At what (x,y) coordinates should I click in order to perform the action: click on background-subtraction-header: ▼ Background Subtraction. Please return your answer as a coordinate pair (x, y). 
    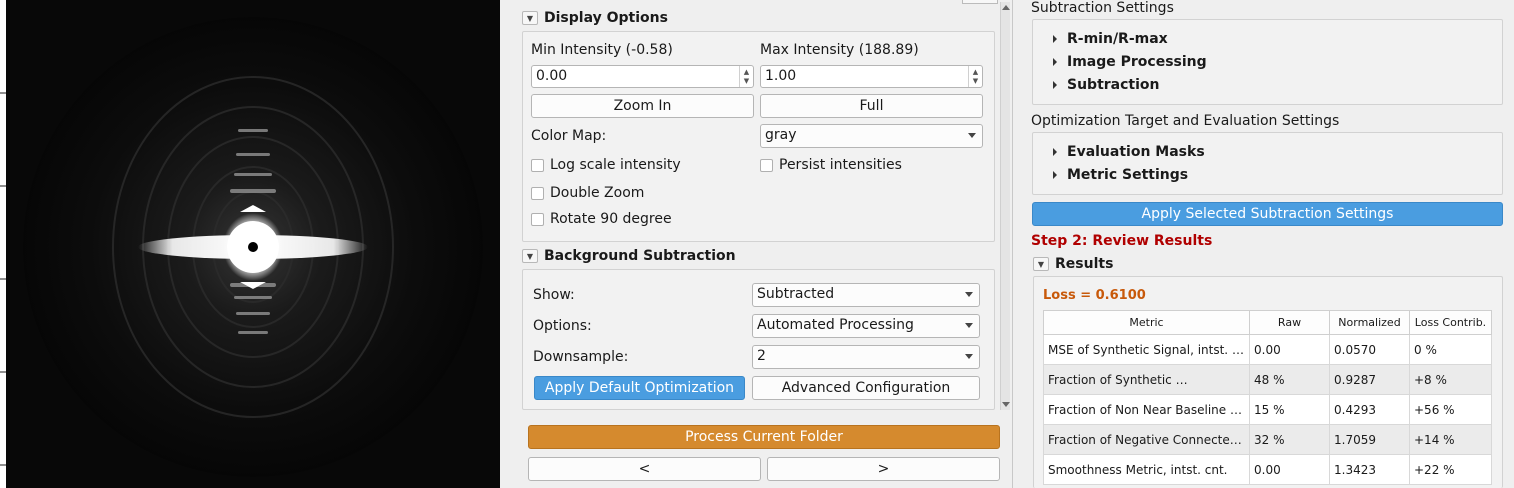
    Looking at the image, I should click on (629, 256).